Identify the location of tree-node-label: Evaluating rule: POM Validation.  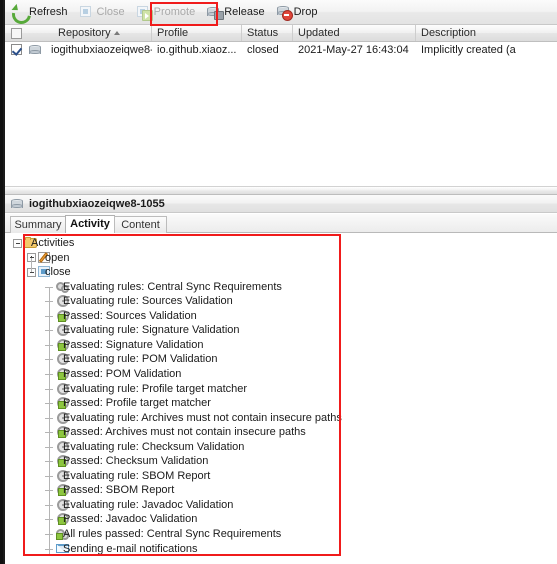
(140, 359).